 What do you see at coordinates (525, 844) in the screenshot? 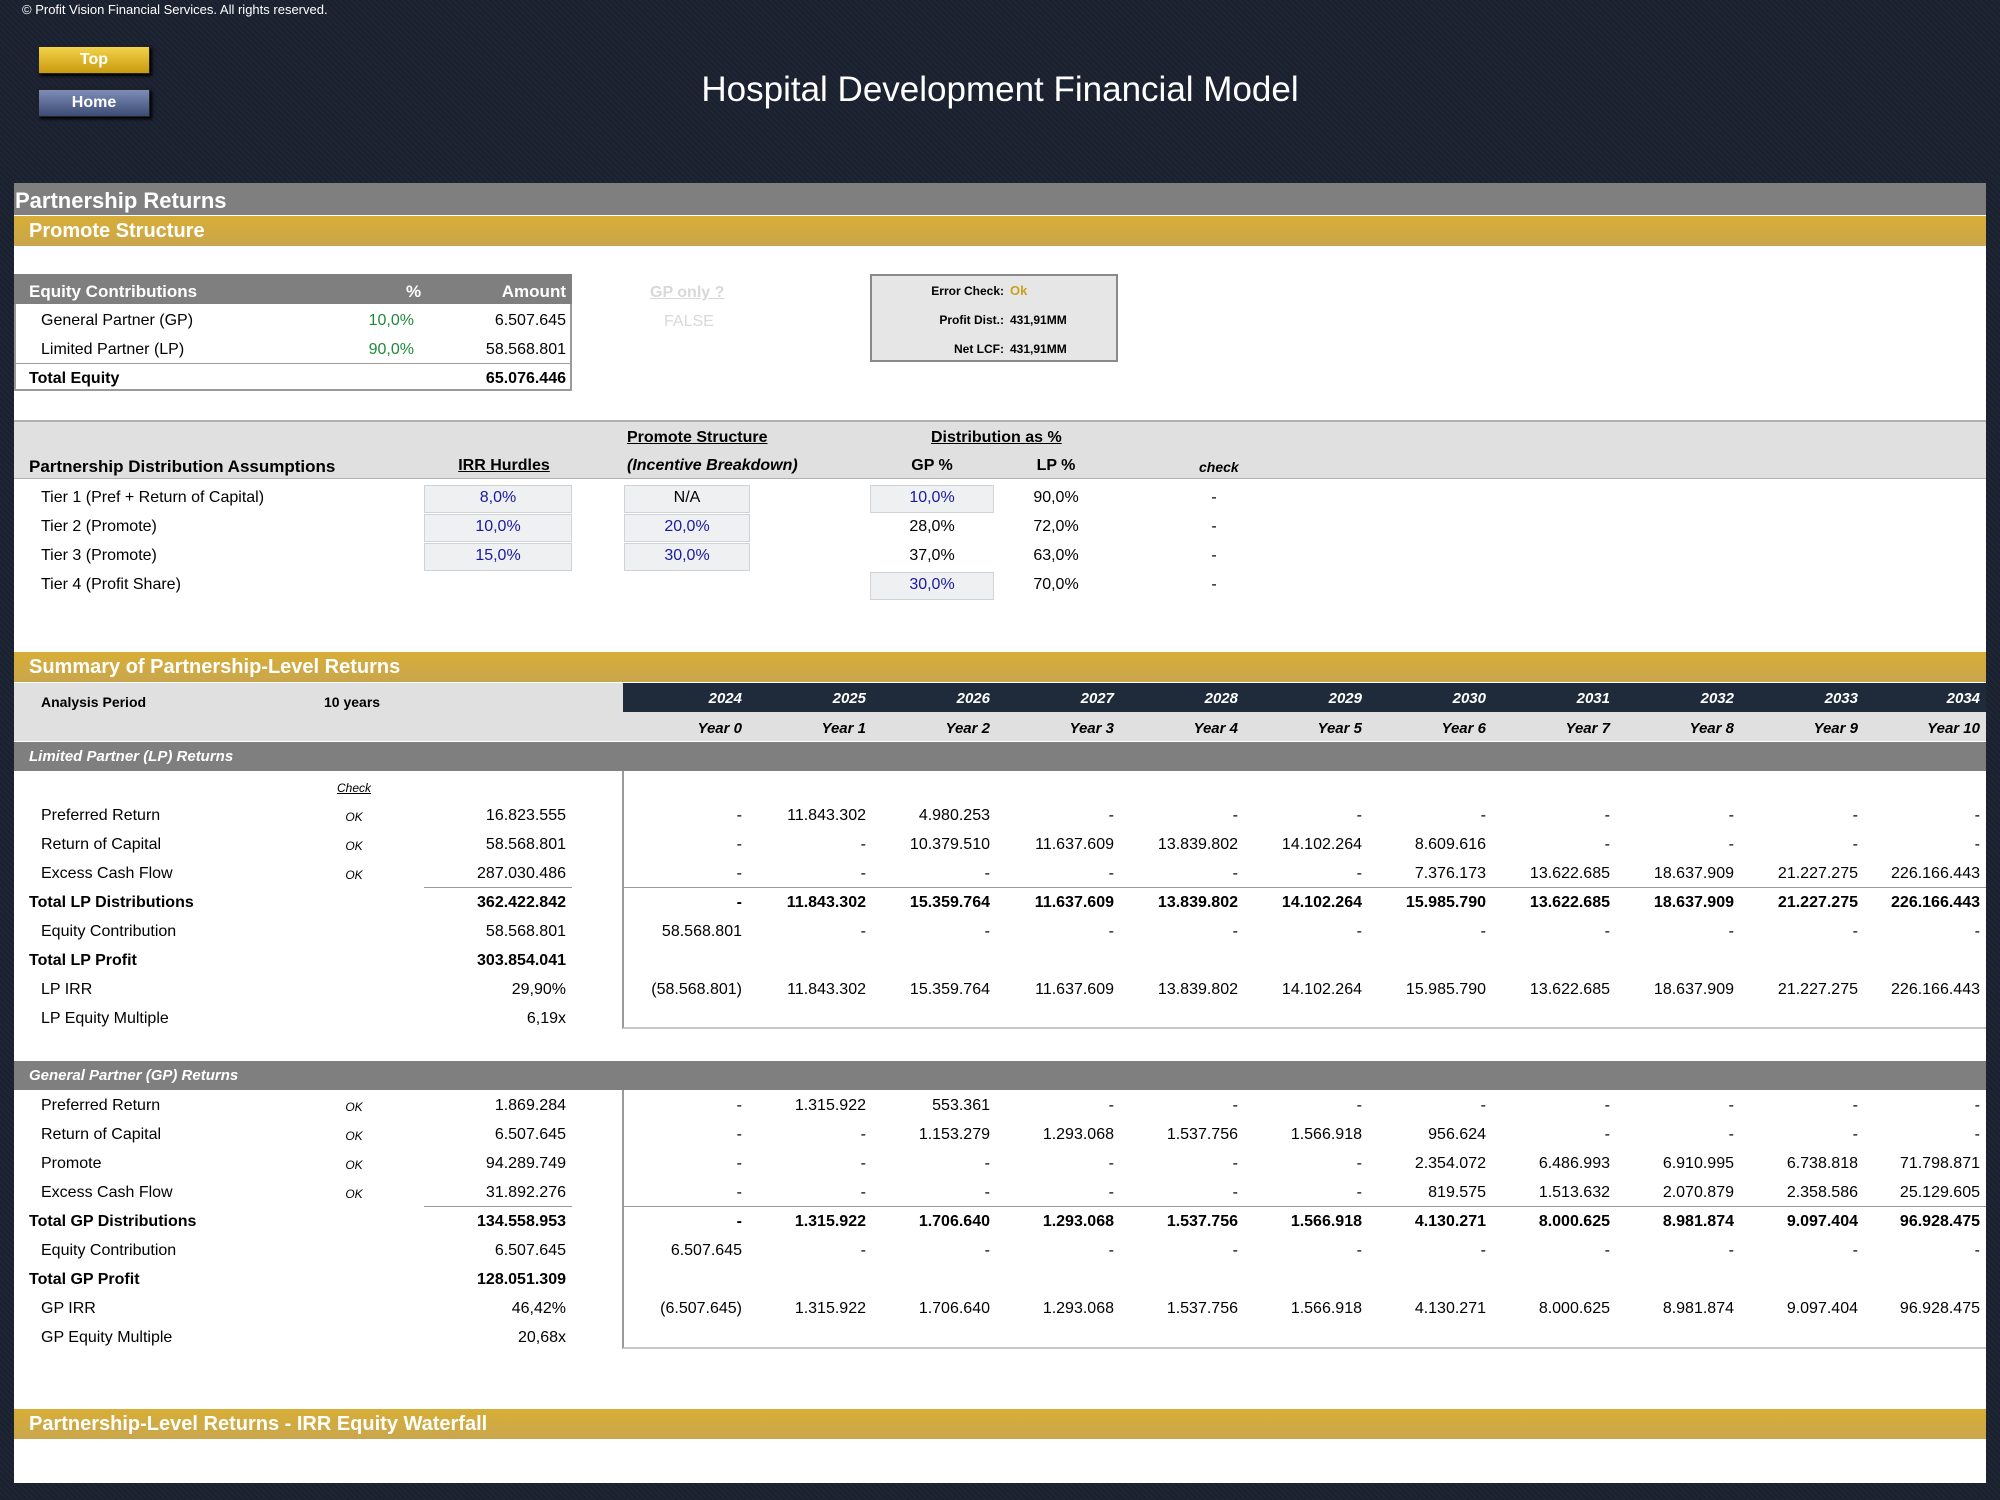
I see `row-total: 58.568.801` at bounding box center [525, 844].